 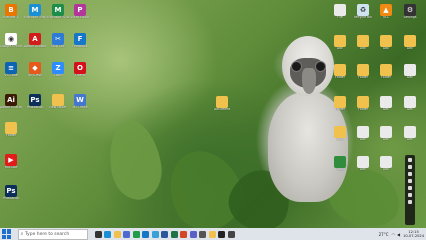 I want to click on taskbar-app-photos-icon, so click(x=155, y=234).